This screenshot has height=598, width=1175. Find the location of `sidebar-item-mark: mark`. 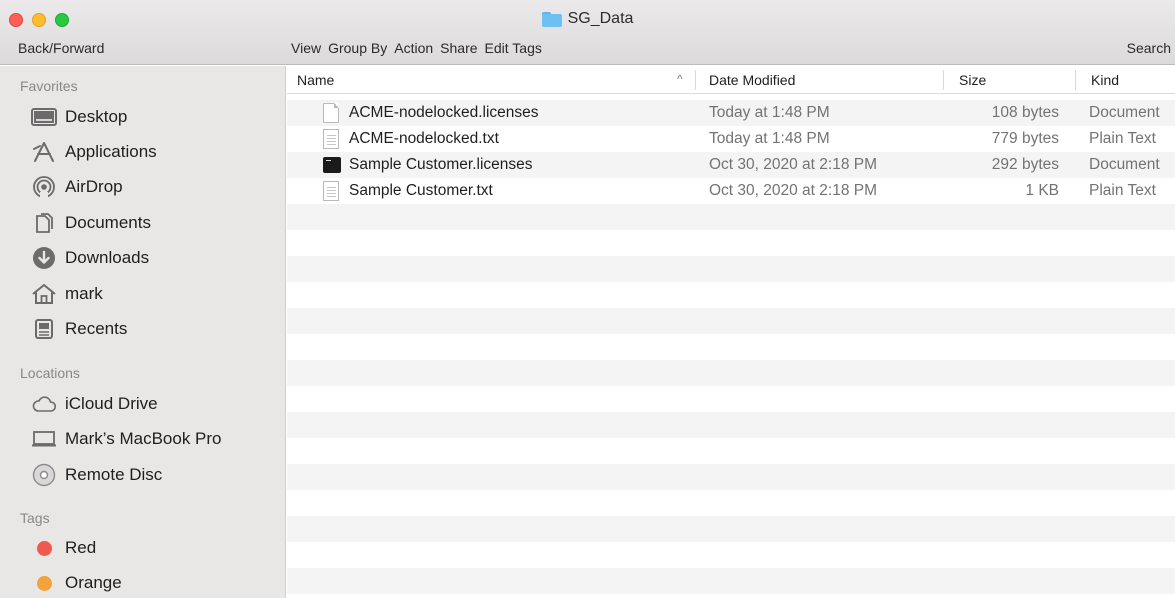

sidebar-item-mark: mark is located at coordinates (67, 294).